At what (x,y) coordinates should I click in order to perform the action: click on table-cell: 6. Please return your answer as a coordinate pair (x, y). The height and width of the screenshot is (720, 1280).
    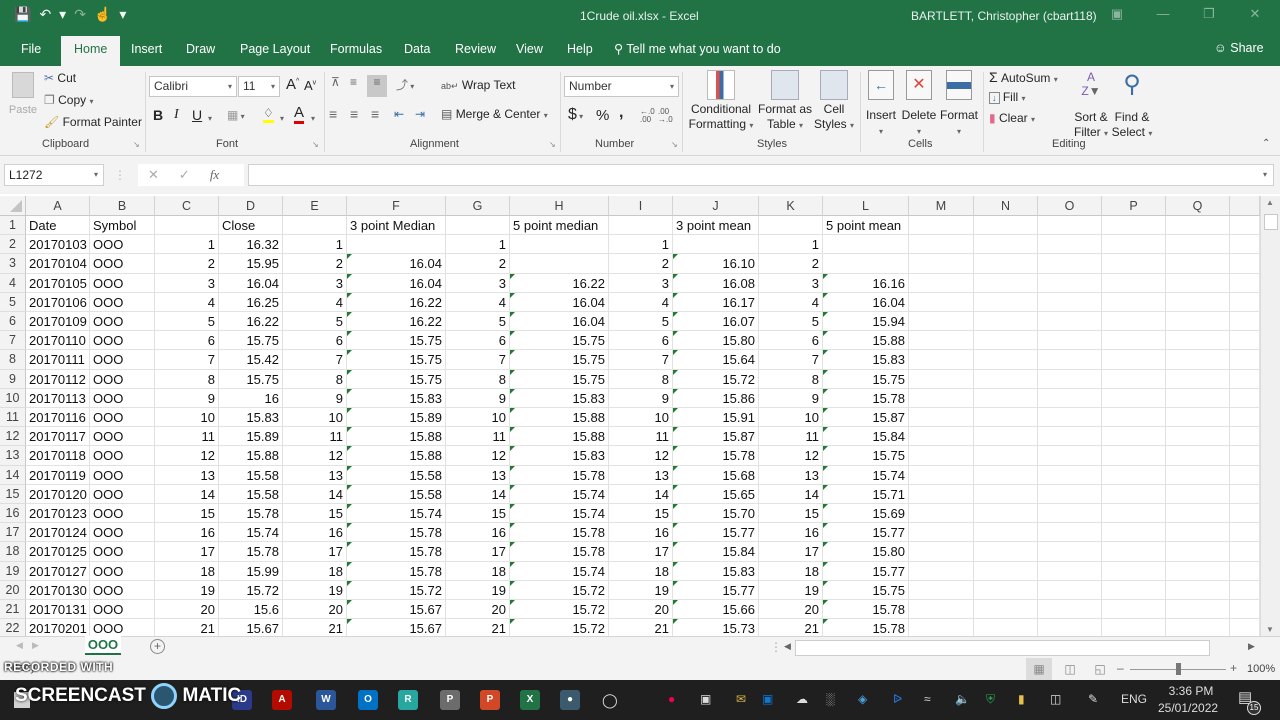
    Looking at the image, I should click on (315, 341).